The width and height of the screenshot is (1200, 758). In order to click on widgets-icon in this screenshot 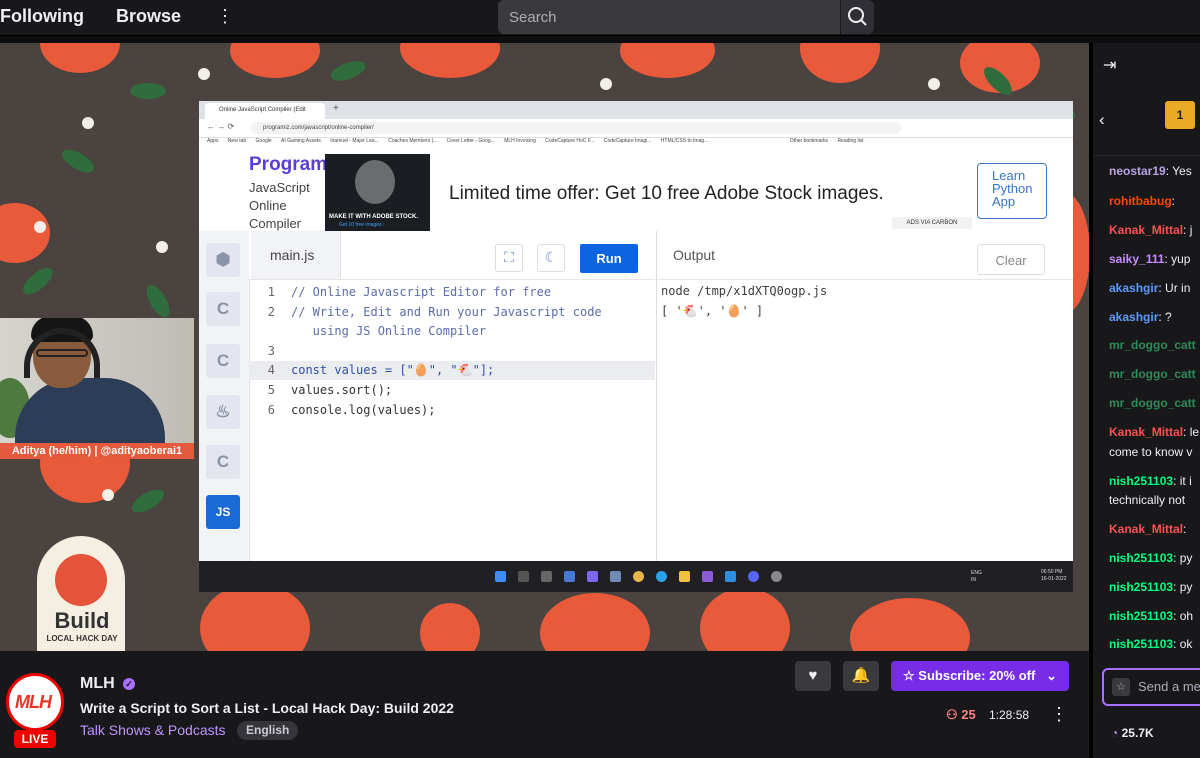, I will do `click(569, 576)`.